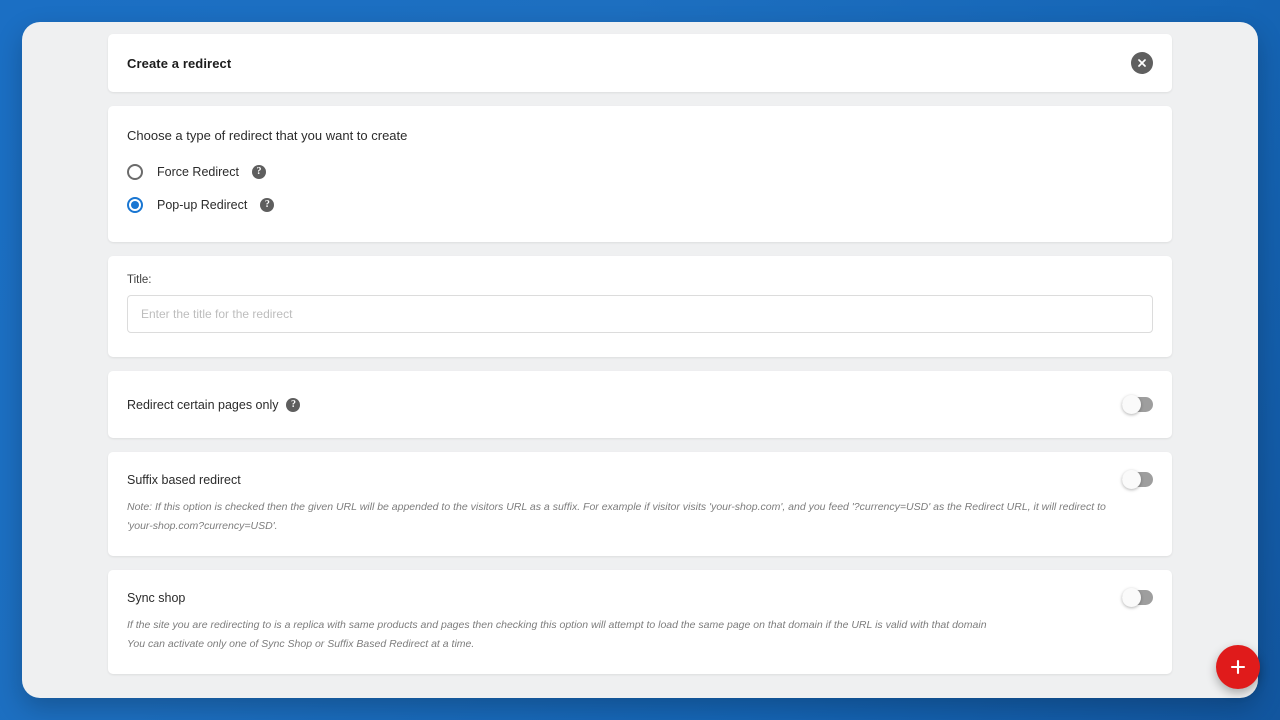 This screenshot has height=720, width=1280. I want to click on radio-label-popup-redirect: Pop-up Redirect, so click(202, 205).